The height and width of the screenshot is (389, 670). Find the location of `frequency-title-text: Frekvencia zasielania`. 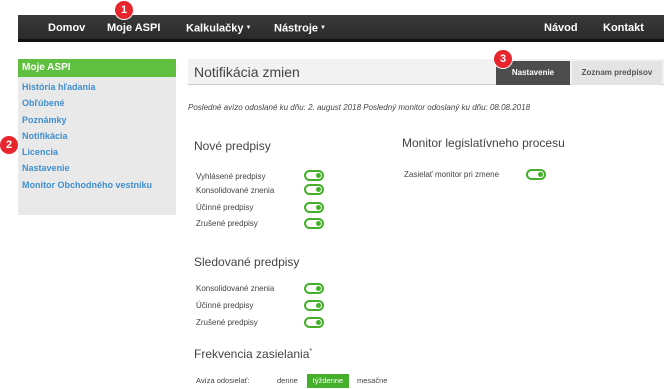

frequency-title-text: Frekvencia zasielania is located at coordinates (252, 354).